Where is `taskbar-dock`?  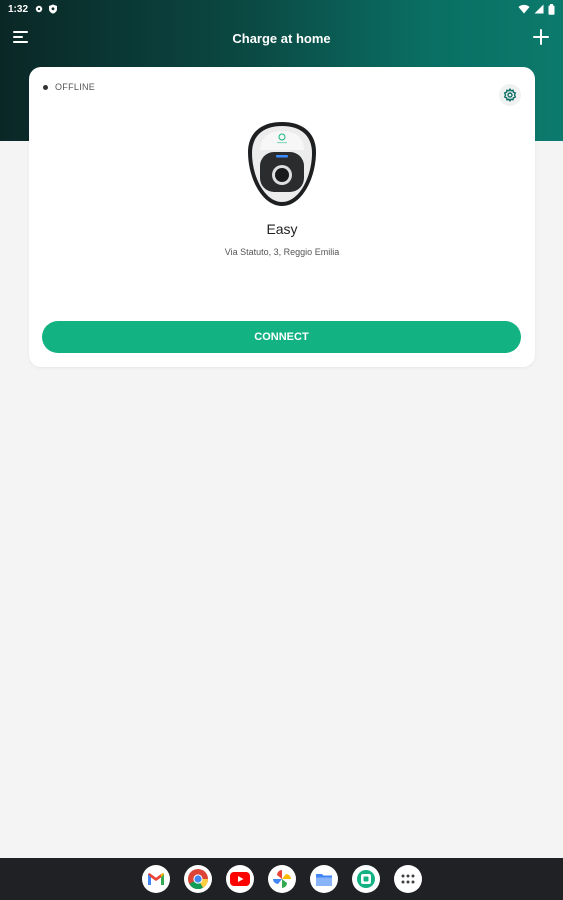 taskbar-dock is located at coordinates (281, 879).